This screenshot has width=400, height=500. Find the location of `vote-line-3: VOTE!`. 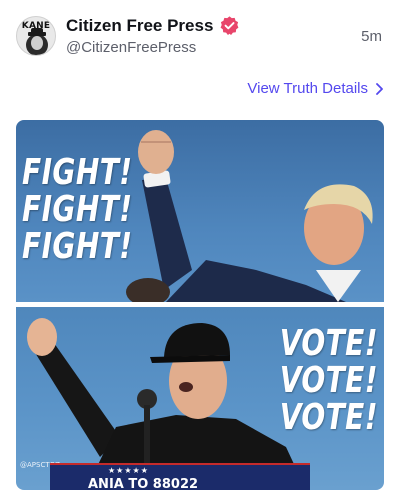

vote-line-3: VOTE! is located at coordinates (328, 417).